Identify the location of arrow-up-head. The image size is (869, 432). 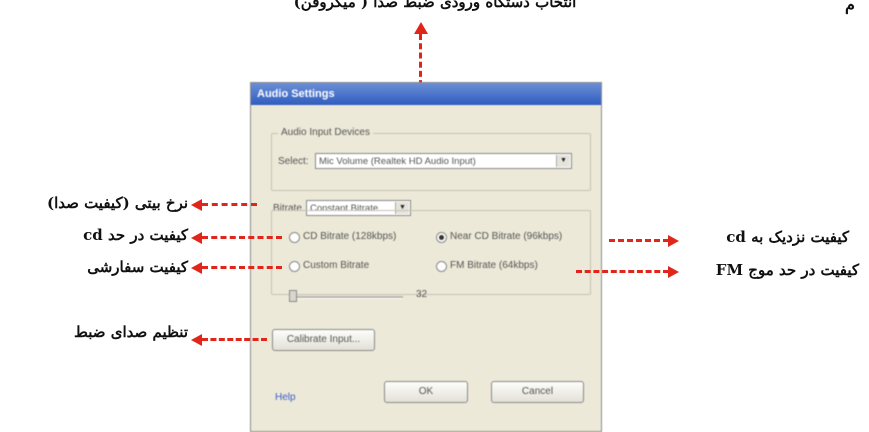
(421, 28).